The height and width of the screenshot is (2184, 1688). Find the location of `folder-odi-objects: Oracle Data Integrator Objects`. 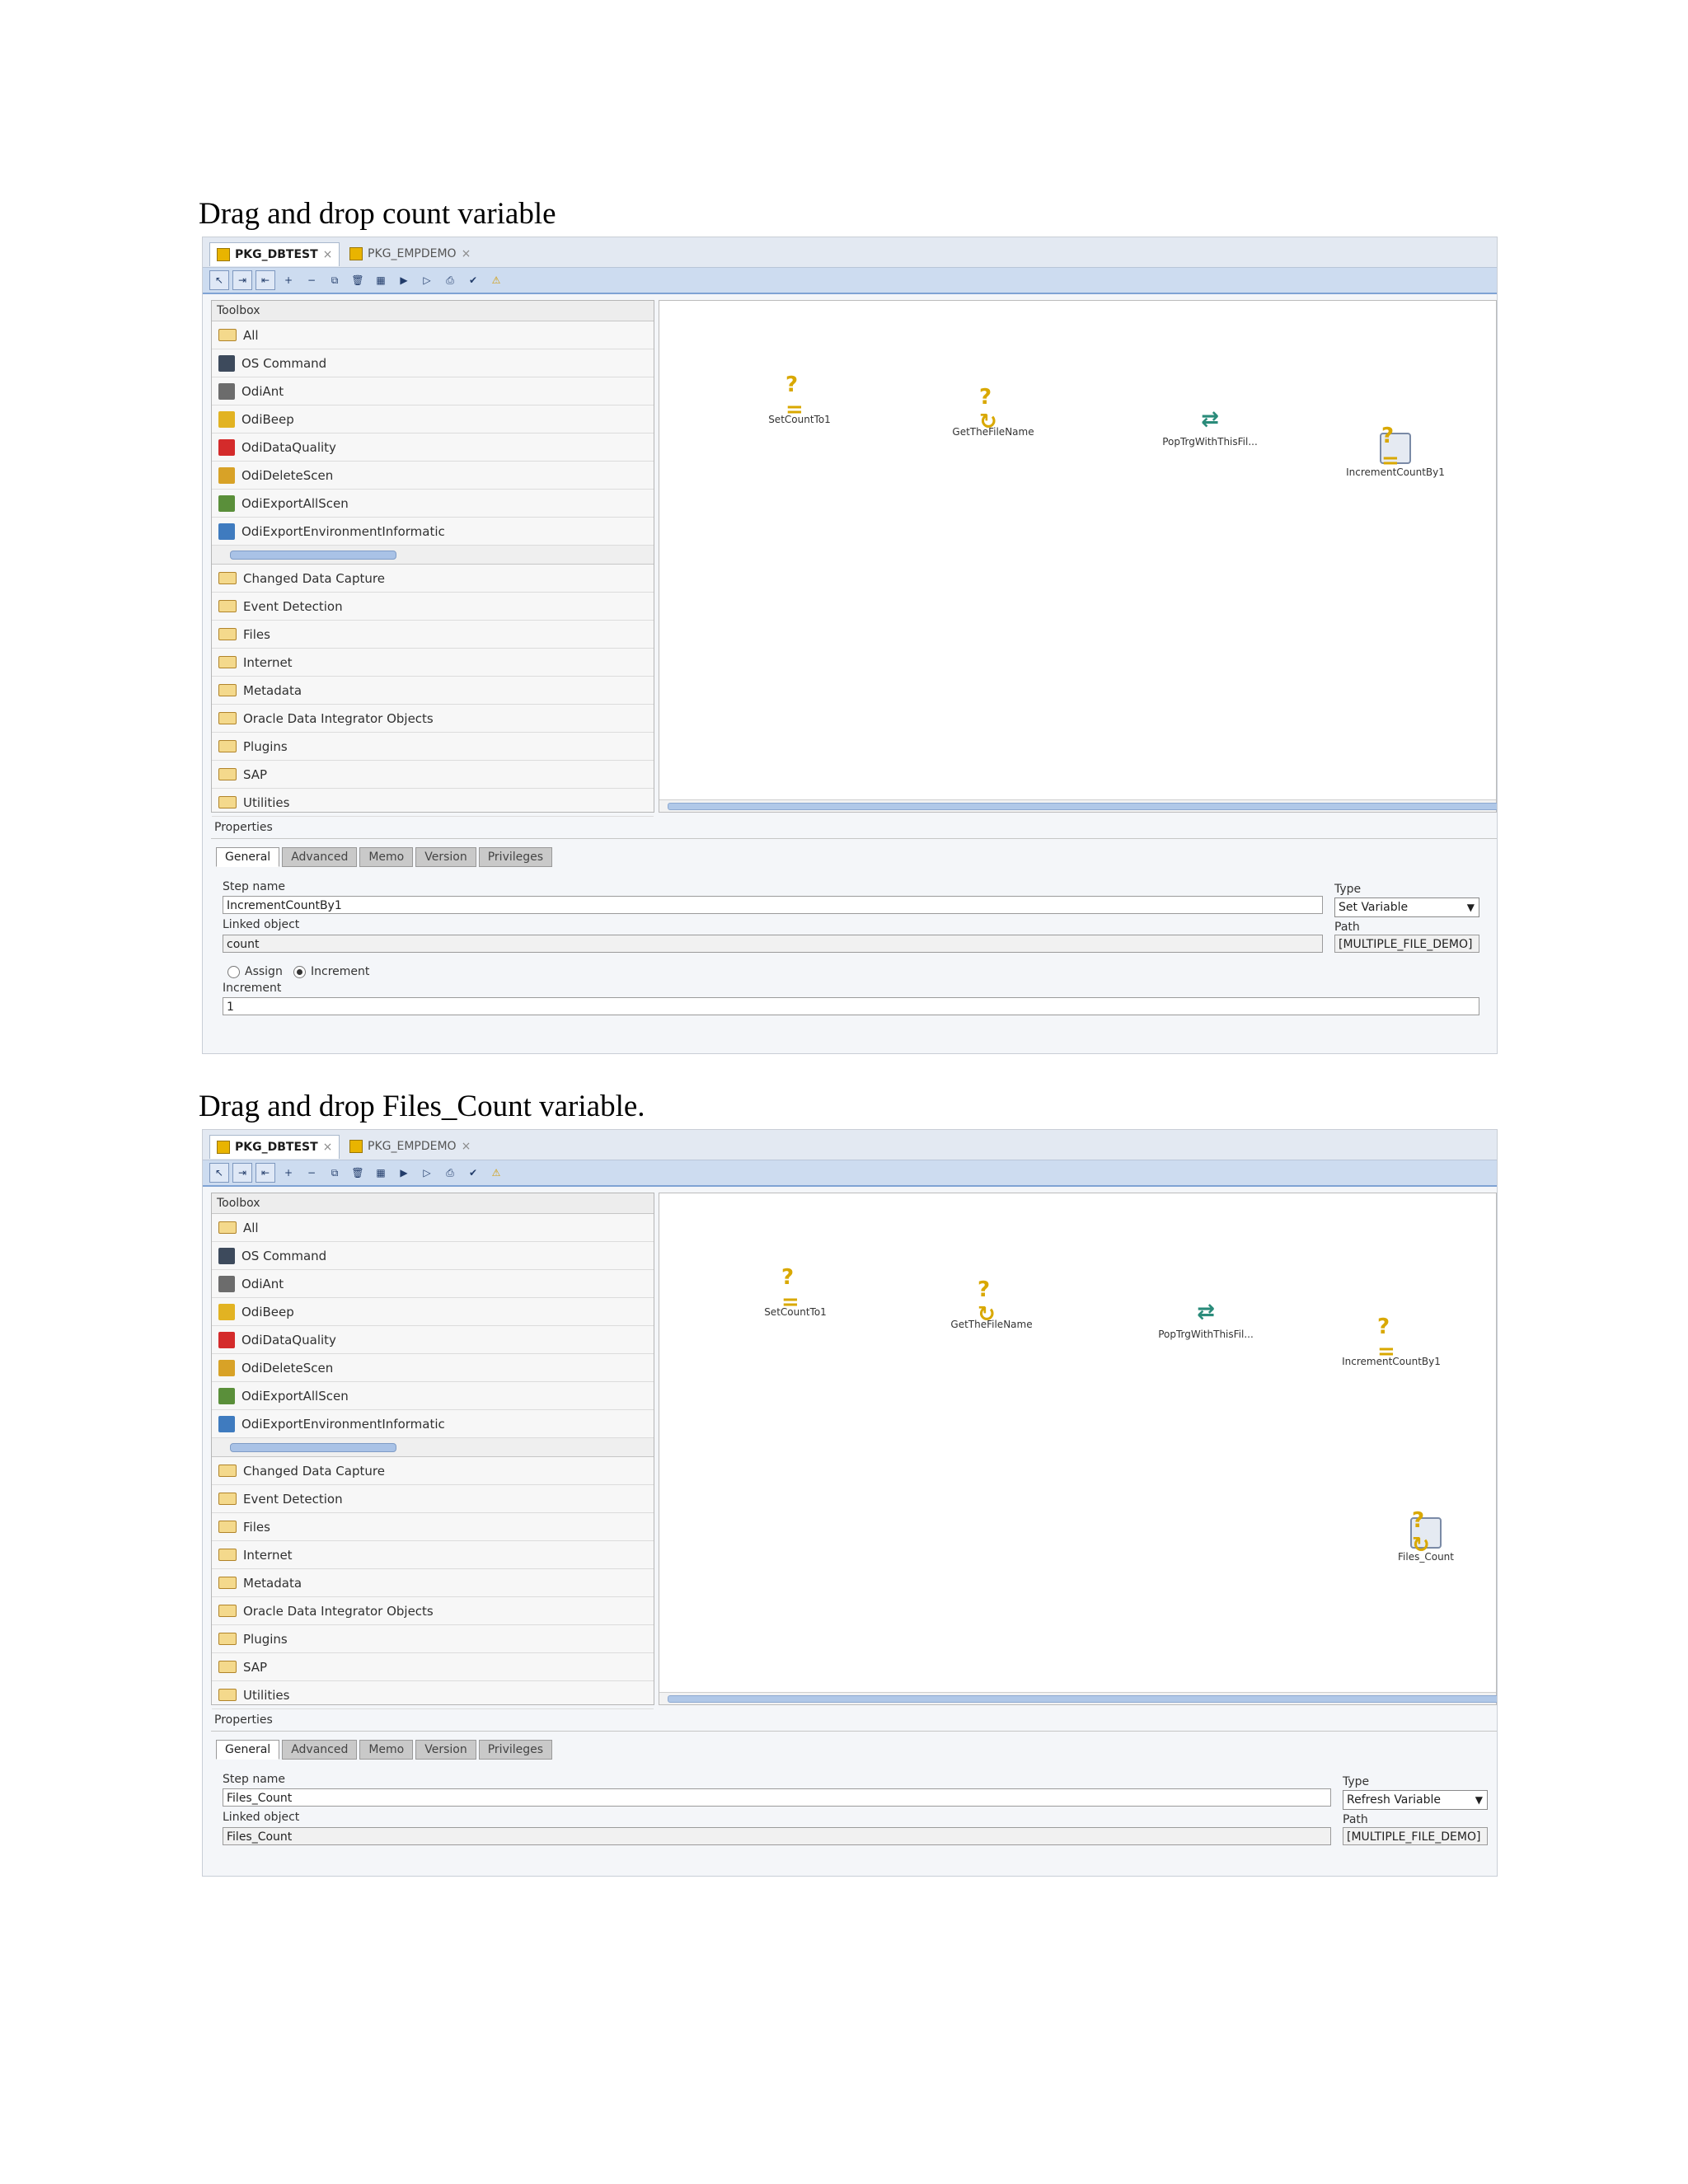

folder-odi-objects: Oracle Data Integrator Objects is located at coordinates (433, 719).